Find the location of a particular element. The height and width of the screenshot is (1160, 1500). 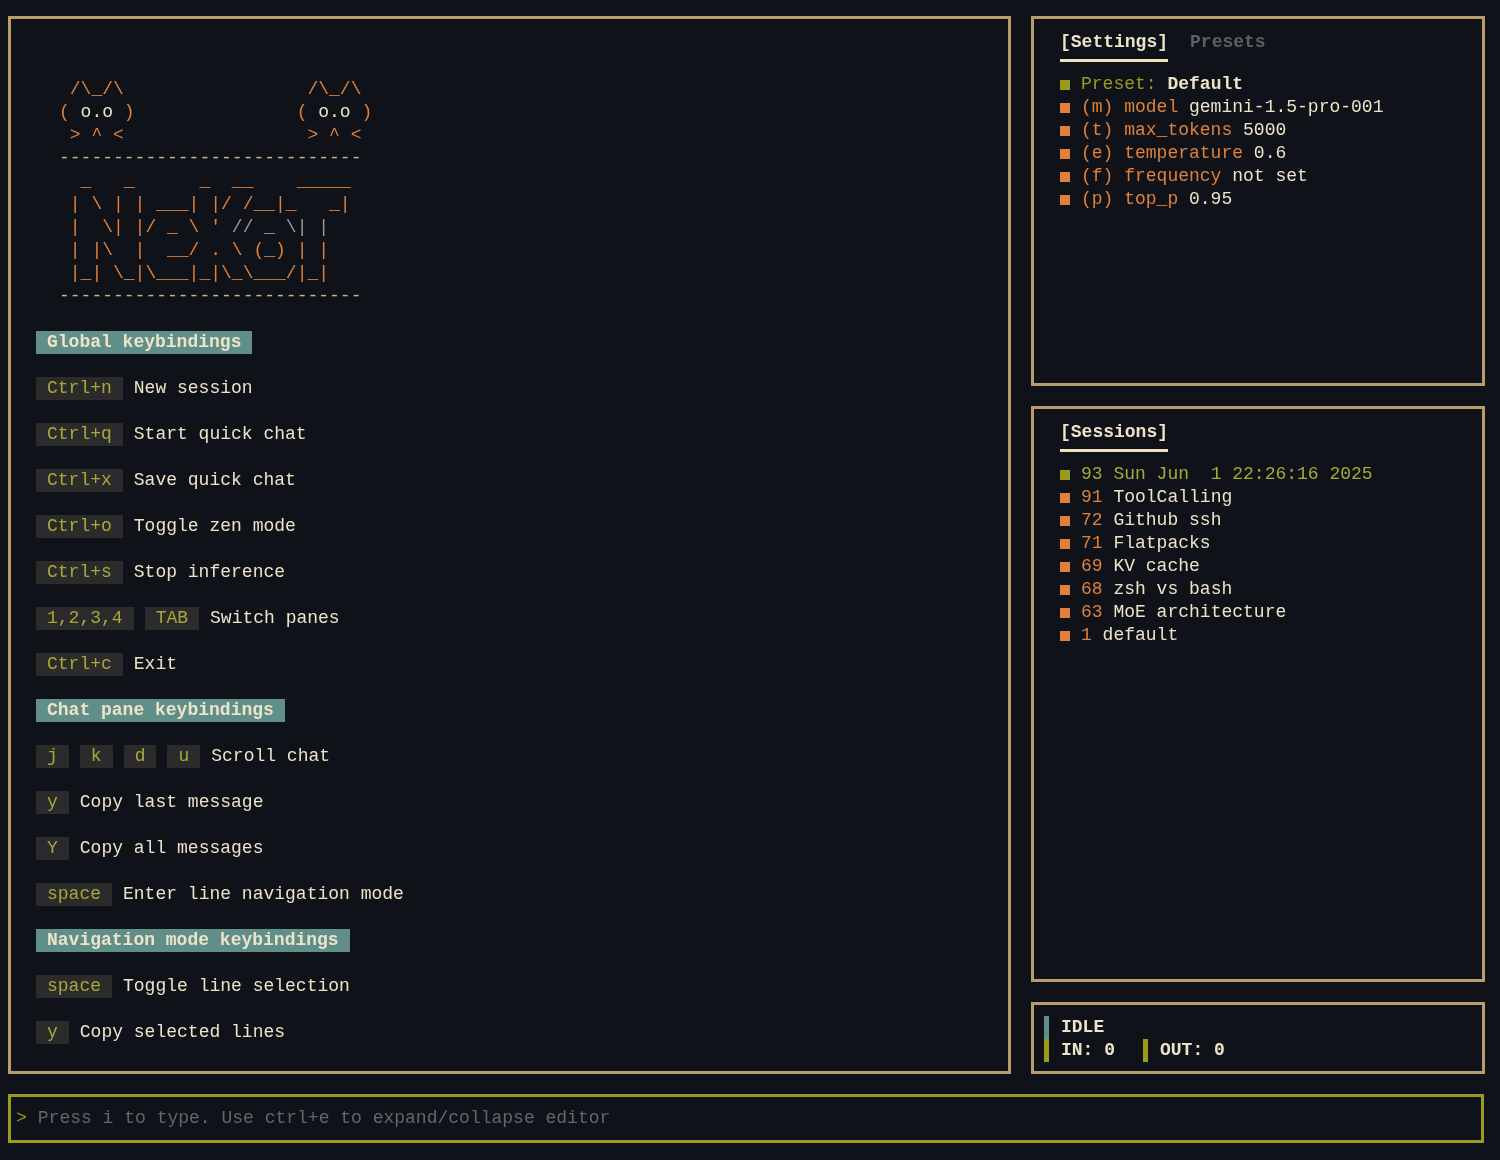

state-indicator-bar is located at coordinates (1046, 1027).